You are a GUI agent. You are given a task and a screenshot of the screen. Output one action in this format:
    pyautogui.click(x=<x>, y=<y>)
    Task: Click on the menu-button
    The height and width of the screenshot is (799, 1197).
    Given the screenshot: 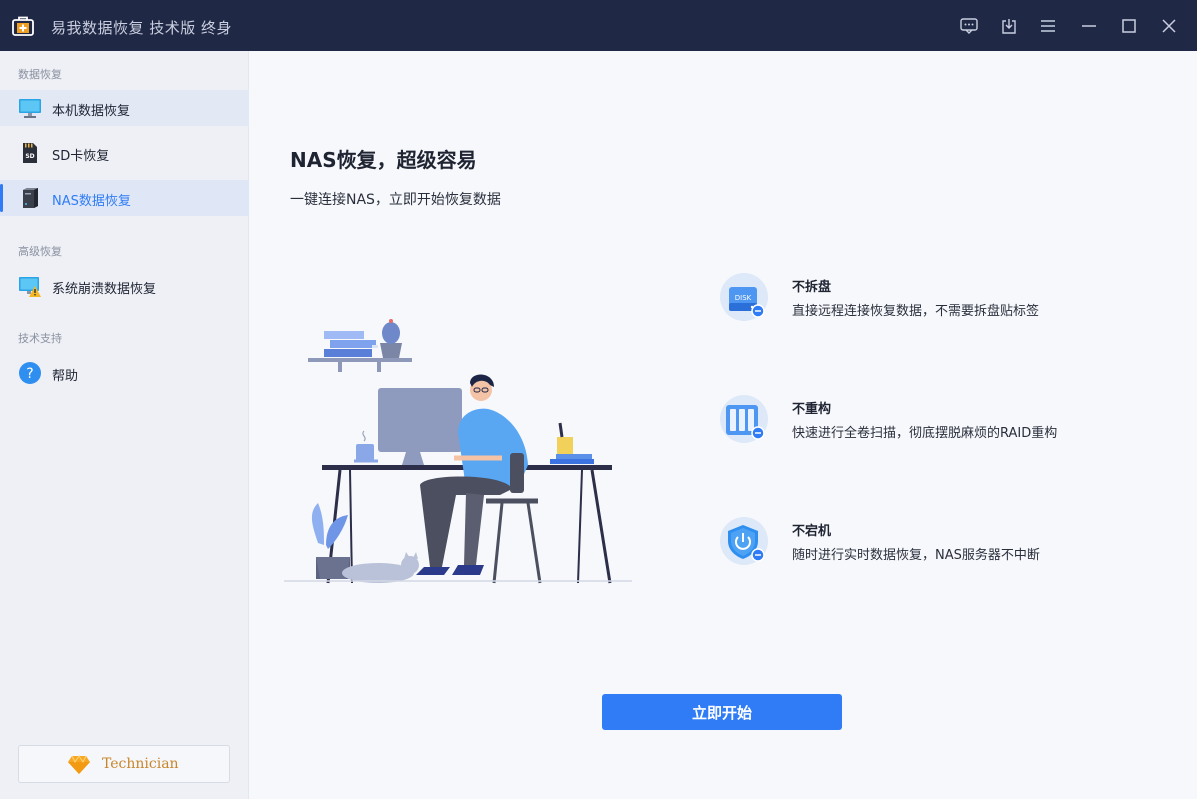 What is the action you would take?
    pyautogui.click(x=1048, y=26)
    